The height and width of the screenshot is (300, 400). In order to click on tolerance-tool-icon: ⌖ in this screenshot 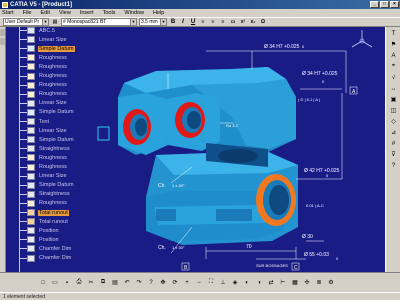, I will do `click(393, 66)`.